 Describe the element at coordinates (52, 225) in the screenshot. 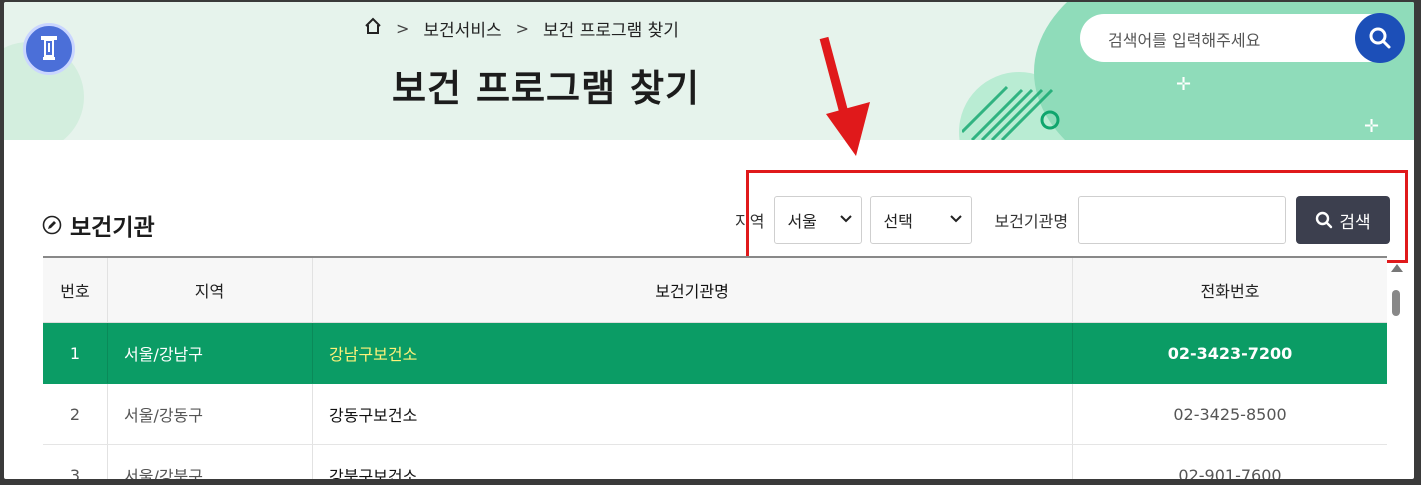

I see `pencil-icon` at that location.